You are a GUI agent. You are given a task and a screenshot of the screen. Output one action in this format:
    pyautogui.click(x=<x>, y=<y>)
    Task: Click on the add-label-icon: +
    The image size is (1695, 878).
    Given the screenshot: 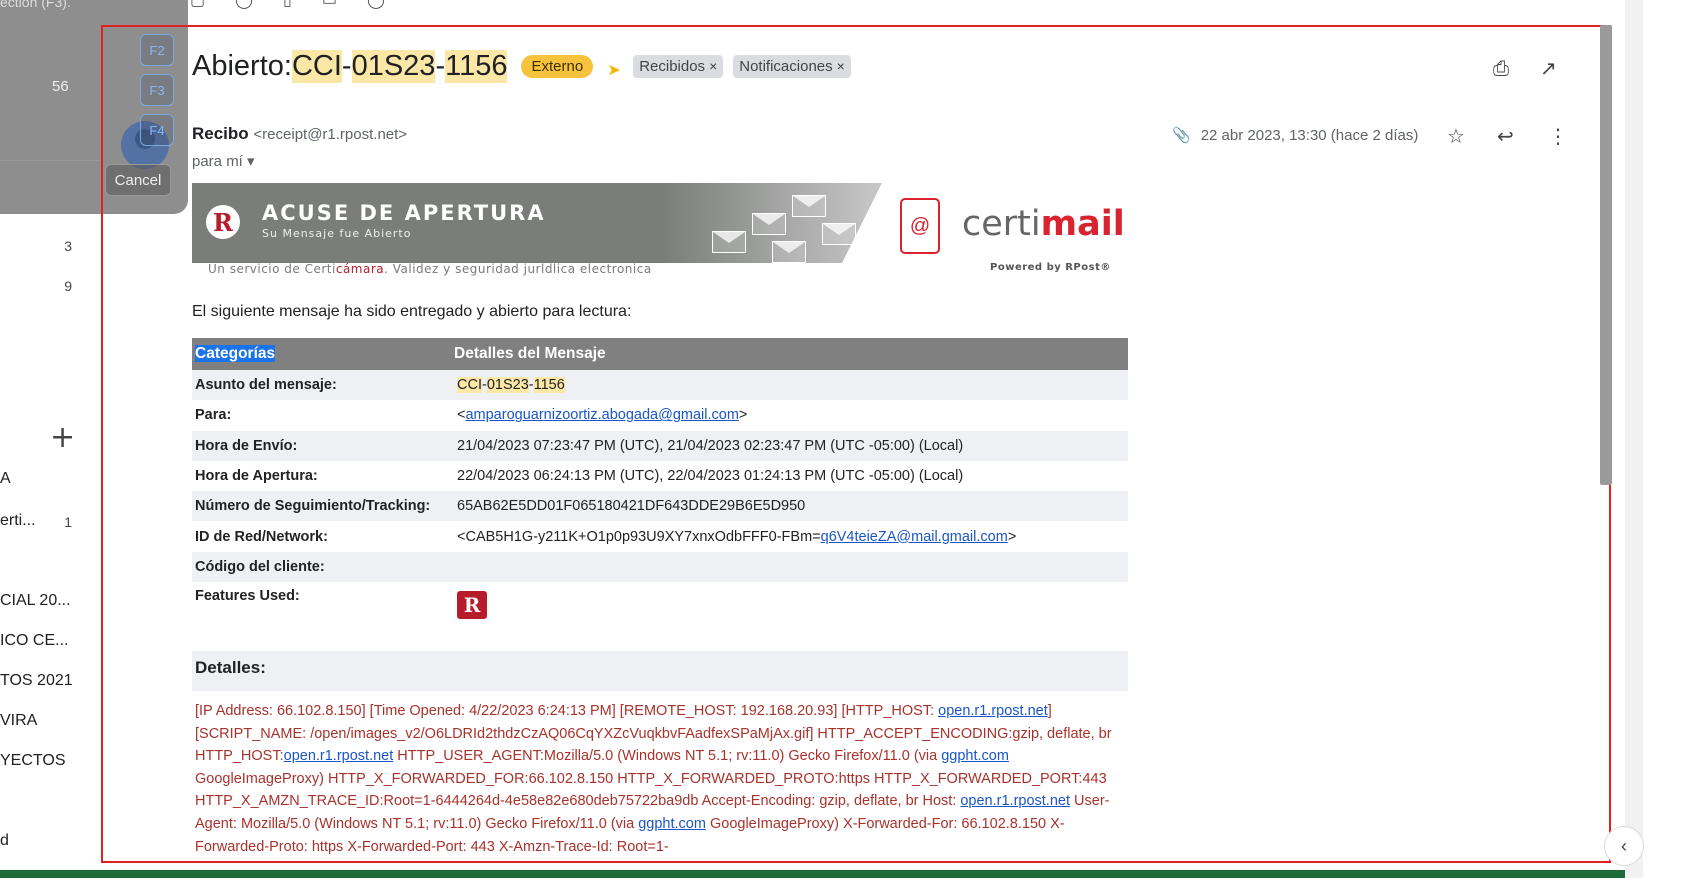 What is the action you would take?
    pyautogui.click(x=62, y=437)
    